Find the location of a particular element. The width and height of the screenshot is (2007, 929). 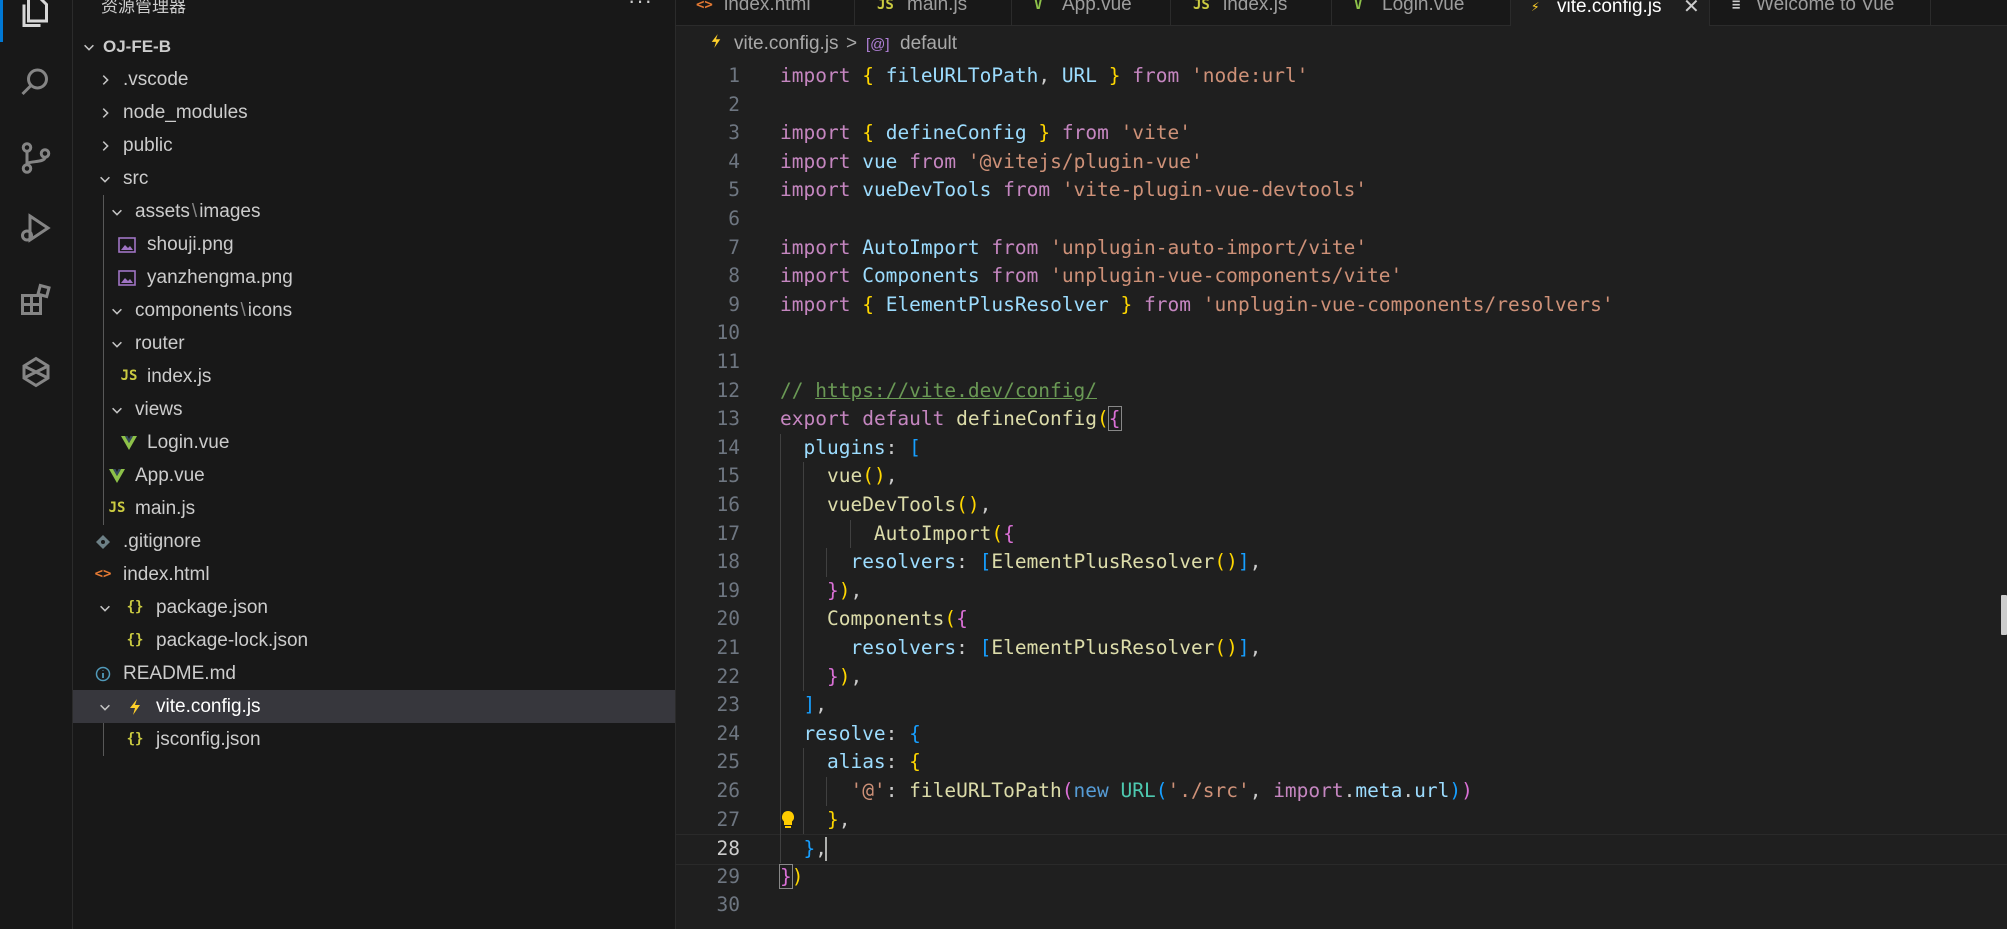

tree-item-package-lock-json: {} package-lock.json is located at coordinates (374, 640).